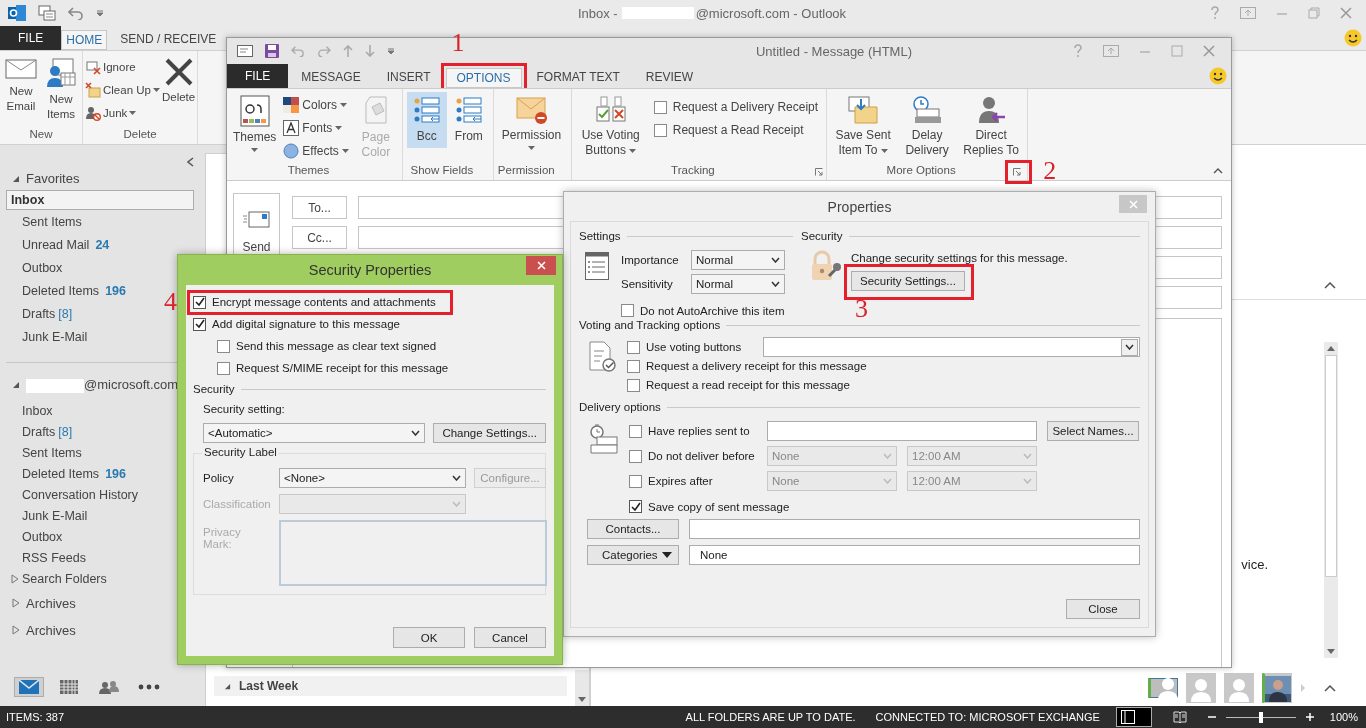 The image size is (1366, 728). I want to click on zoom-slider-thumb, so click(1260, 717).